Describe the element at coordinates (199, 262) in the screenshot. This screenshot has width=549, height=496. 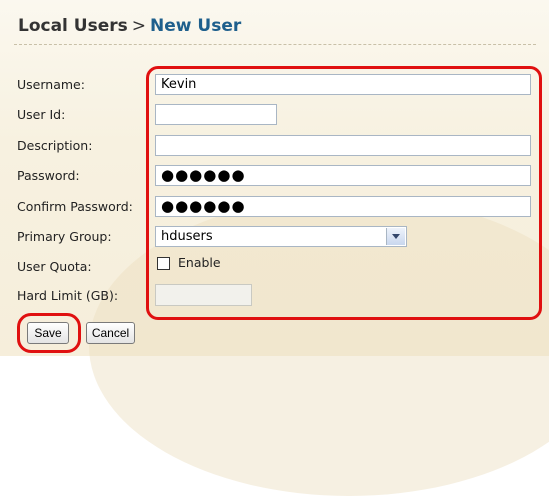
I see `user-quota-enable-label: Enable` at that location.